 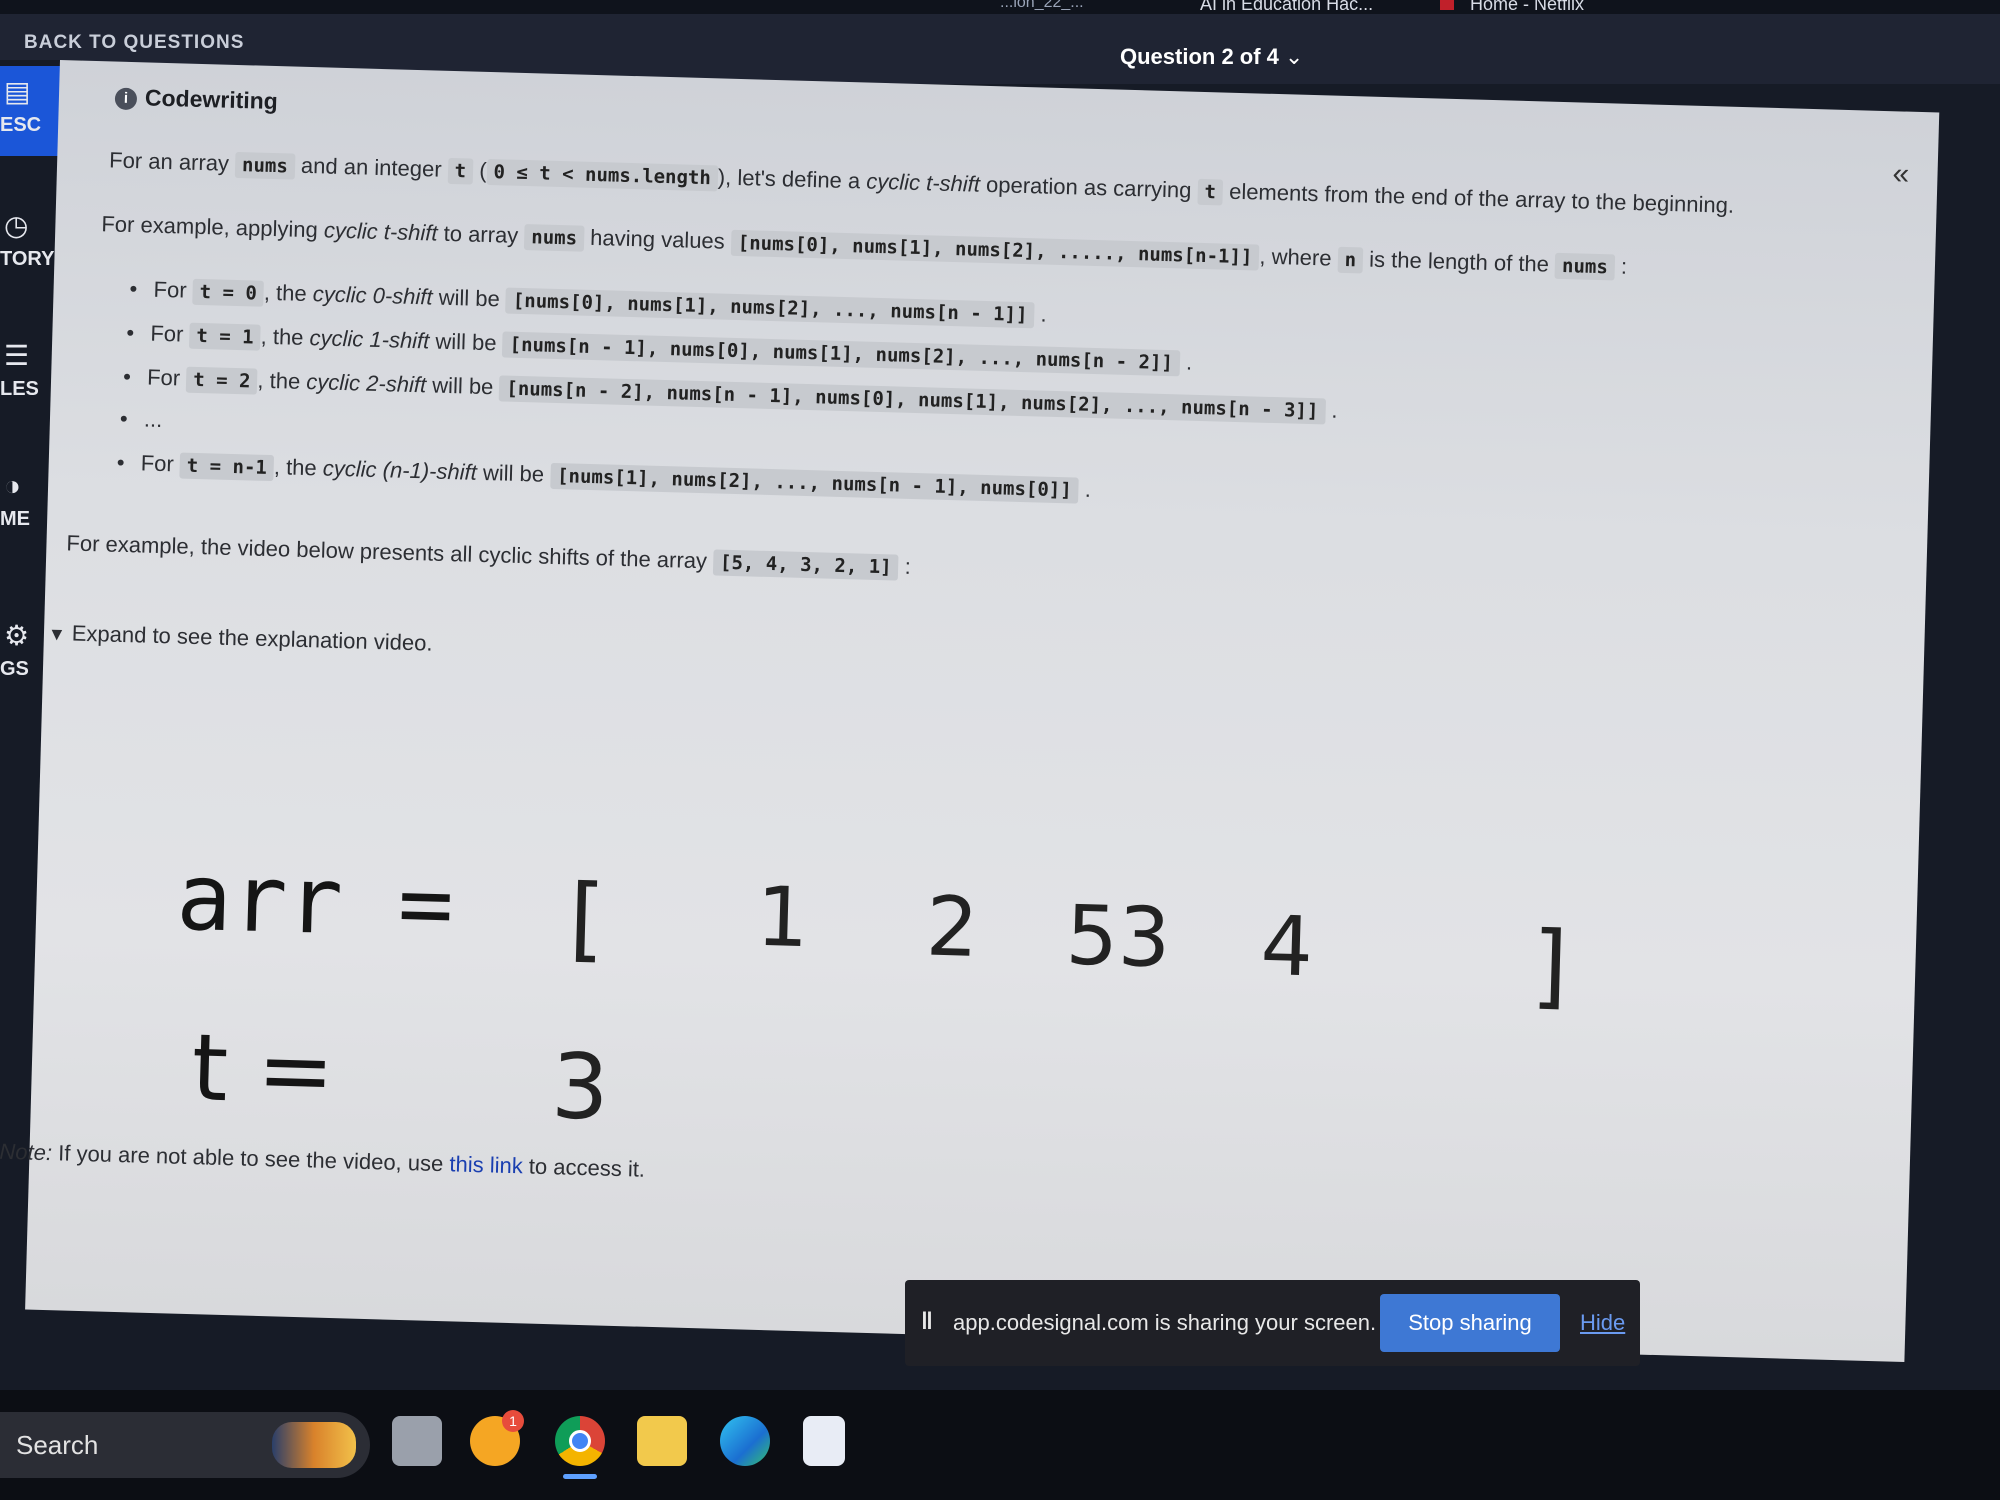 What do you see at coordinates (1199, 56) in the screenshot?
I see `question-selector-label: Question 2 of 4` at bounding box center [1199, 56].